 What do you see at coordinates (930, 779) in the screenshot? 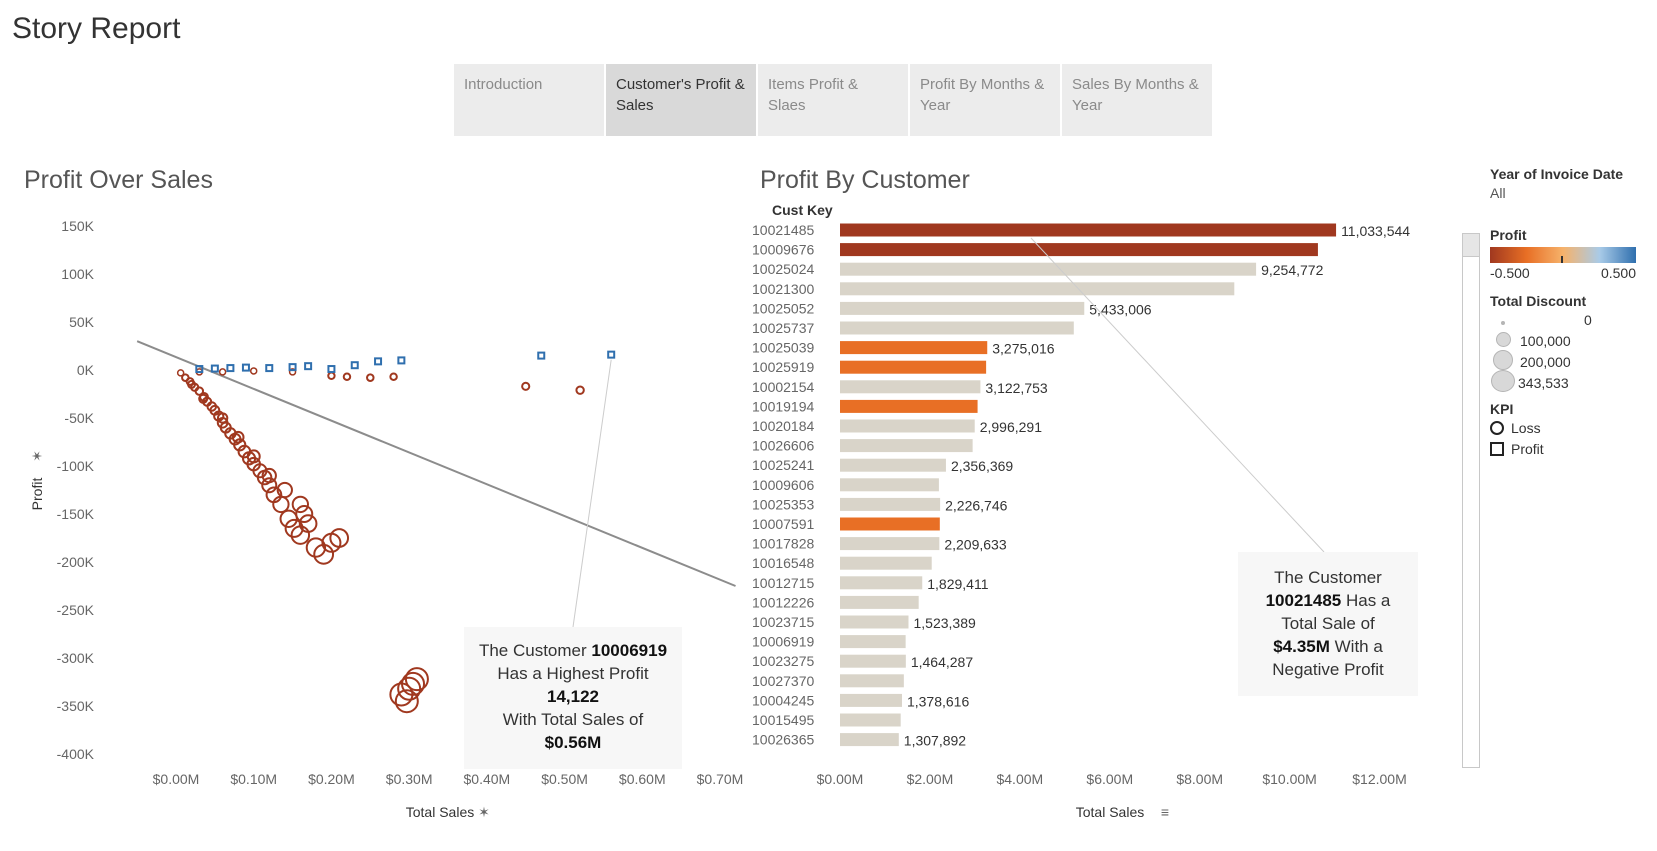
I see `x-tick-label: $2.00M` at bounding box center [930, 779].